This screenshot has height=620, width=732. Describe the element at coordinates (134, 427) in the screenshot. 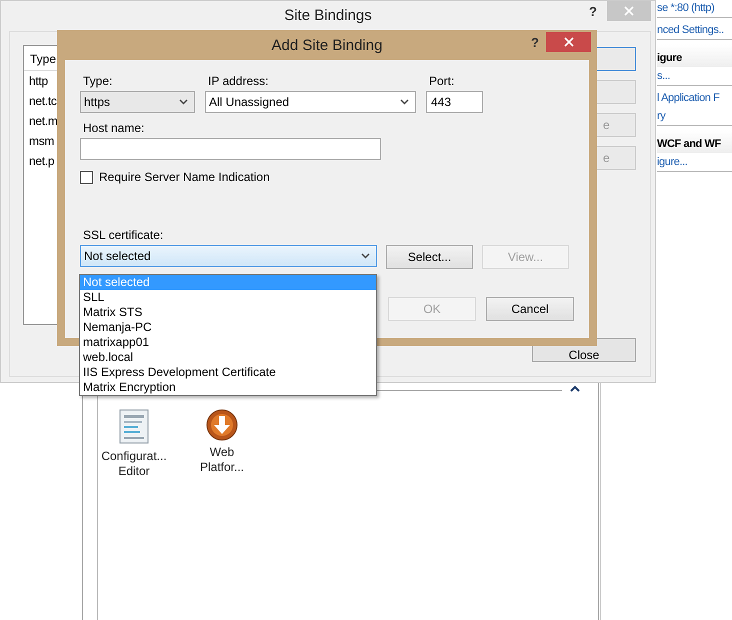

I see `document-icon` at that location.